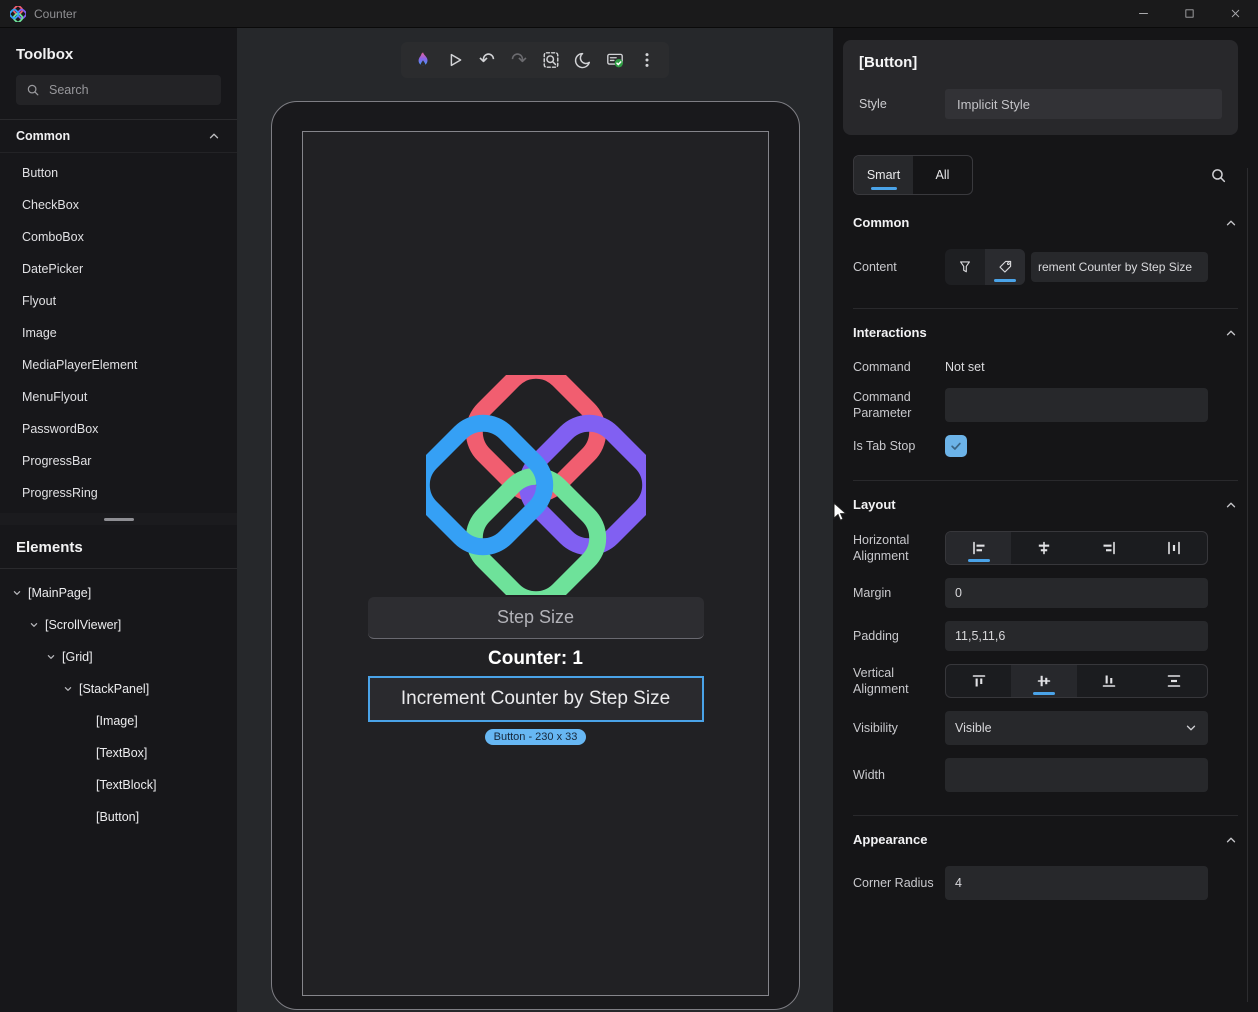 Image resolution: width=1258 pixels, height=1012 pixels. I want to click on tree-item-stackpanel: [StackPanel], so click(118, 689).